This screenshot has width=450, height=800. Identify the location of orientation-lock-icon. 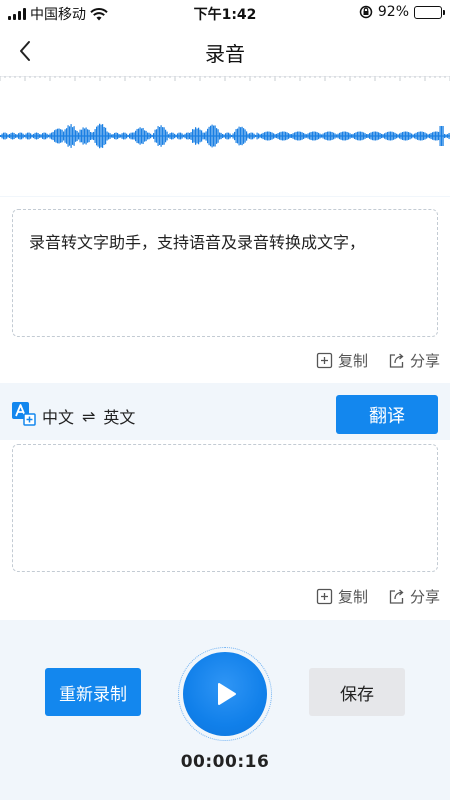
(366, 12).